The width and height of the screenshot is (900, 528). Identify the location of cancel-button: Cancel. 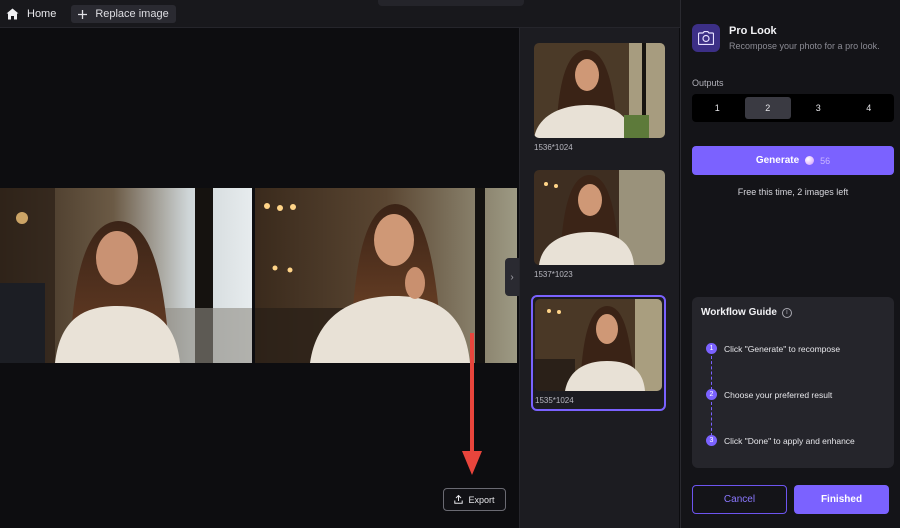
(739, 499).